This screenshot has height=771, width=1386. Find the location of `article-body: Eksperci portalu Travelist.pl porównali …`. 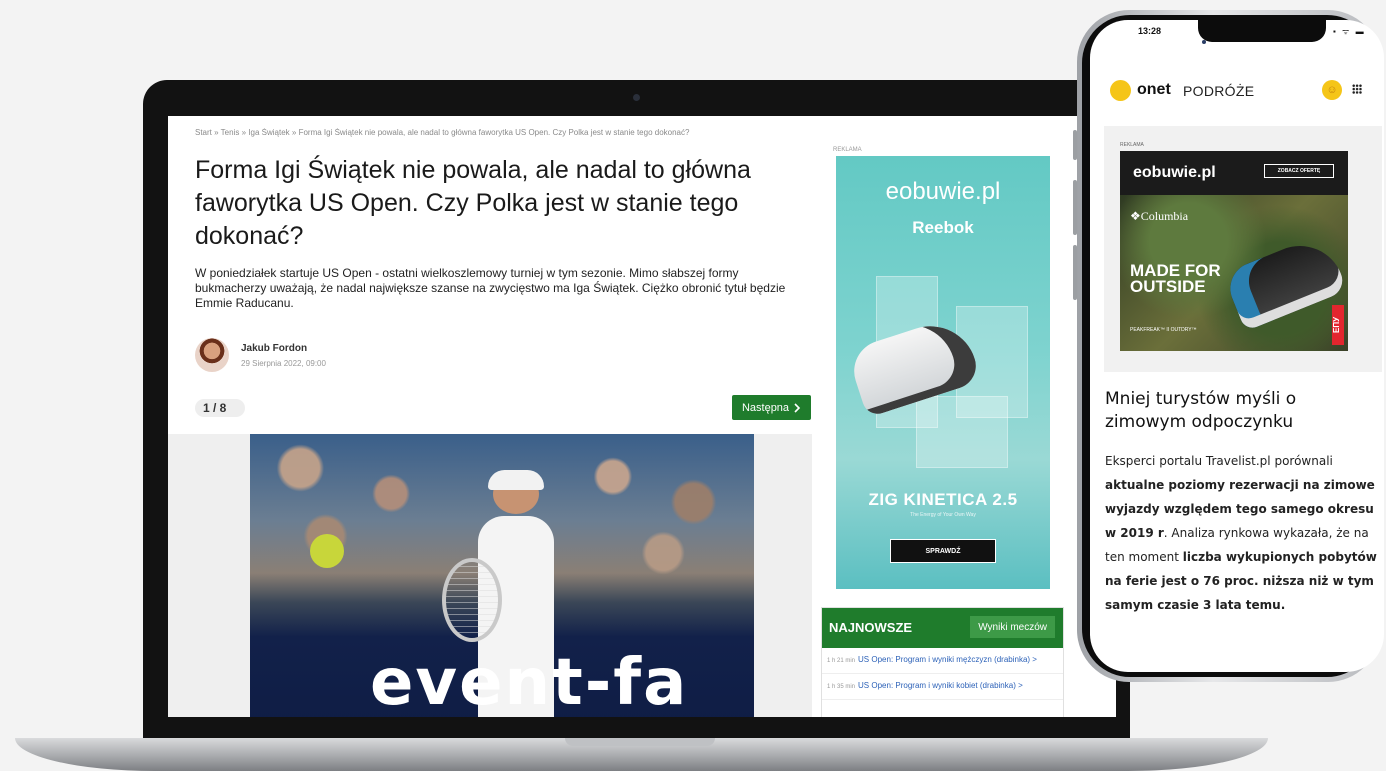

article-body: Eksperci portalu Travelist.pl porównali … is located at coordinates (1241, 533).